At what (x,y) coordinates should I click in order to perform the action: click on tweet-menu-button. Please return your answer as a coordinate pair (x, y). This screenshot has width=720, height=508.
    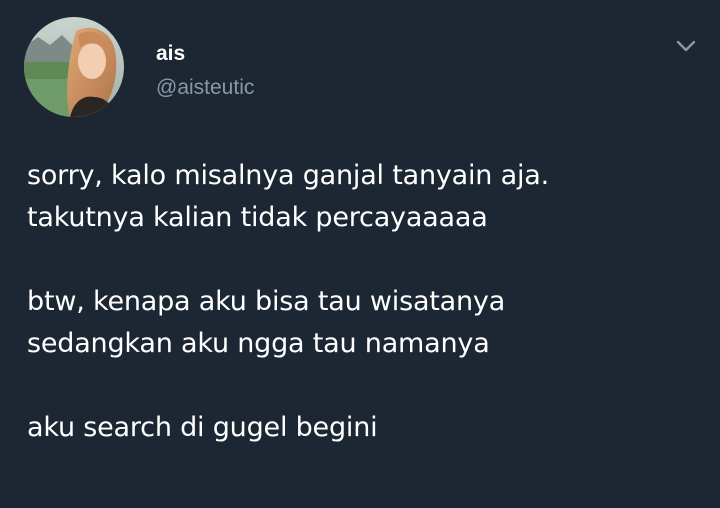
    Looking at the image, I should click on (686, 46).